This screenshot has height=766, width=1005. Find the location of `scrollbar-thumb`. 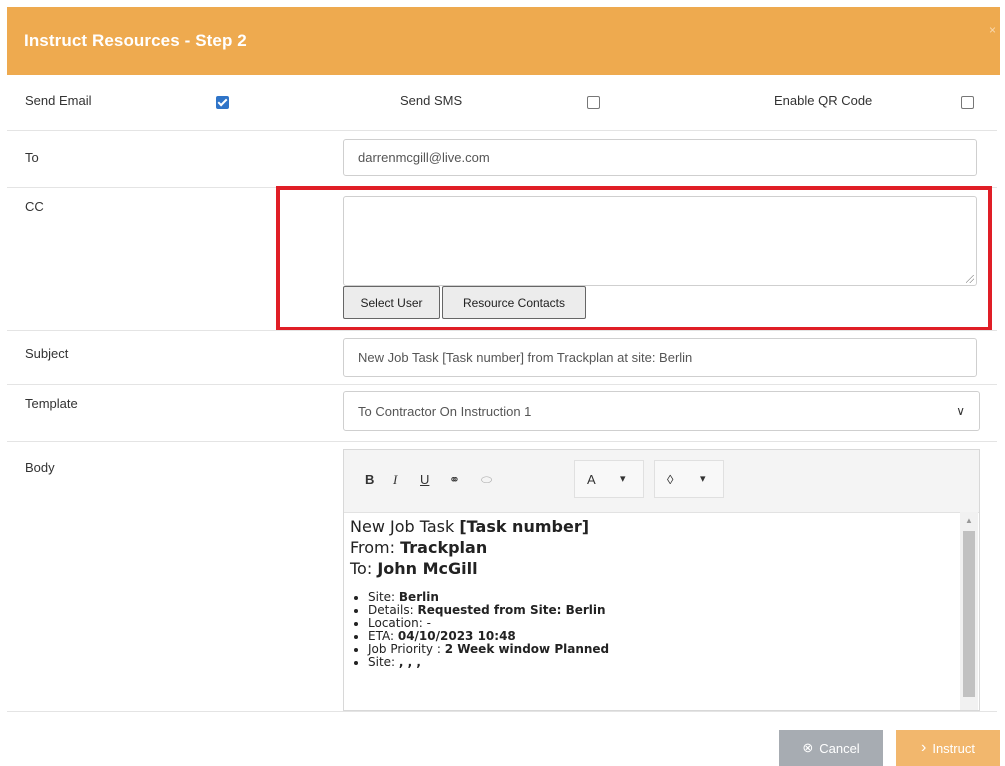

scrollbar-thumb is located at coordinates (969, 614).